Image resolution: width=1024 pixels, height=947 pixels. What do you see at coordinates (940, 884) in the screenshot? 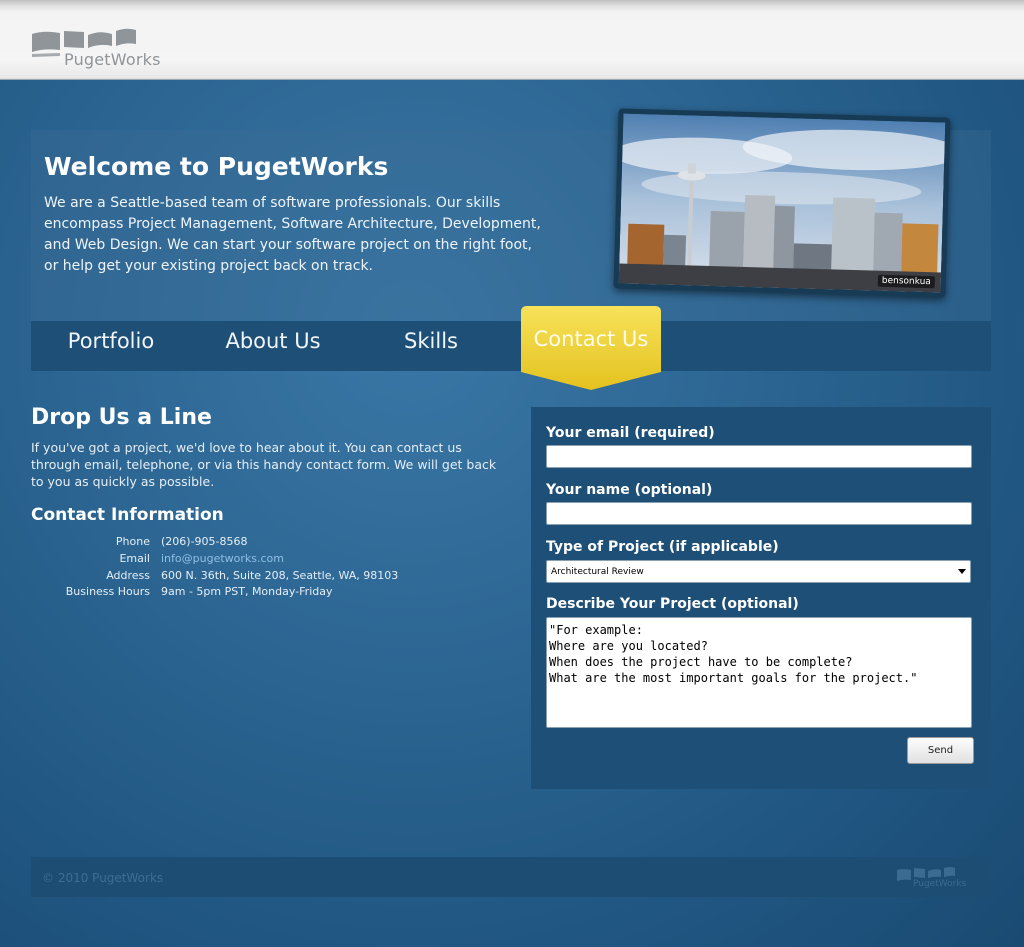
I see `footer-logo-text: PugetWorks` at bounding box center [940, 884].